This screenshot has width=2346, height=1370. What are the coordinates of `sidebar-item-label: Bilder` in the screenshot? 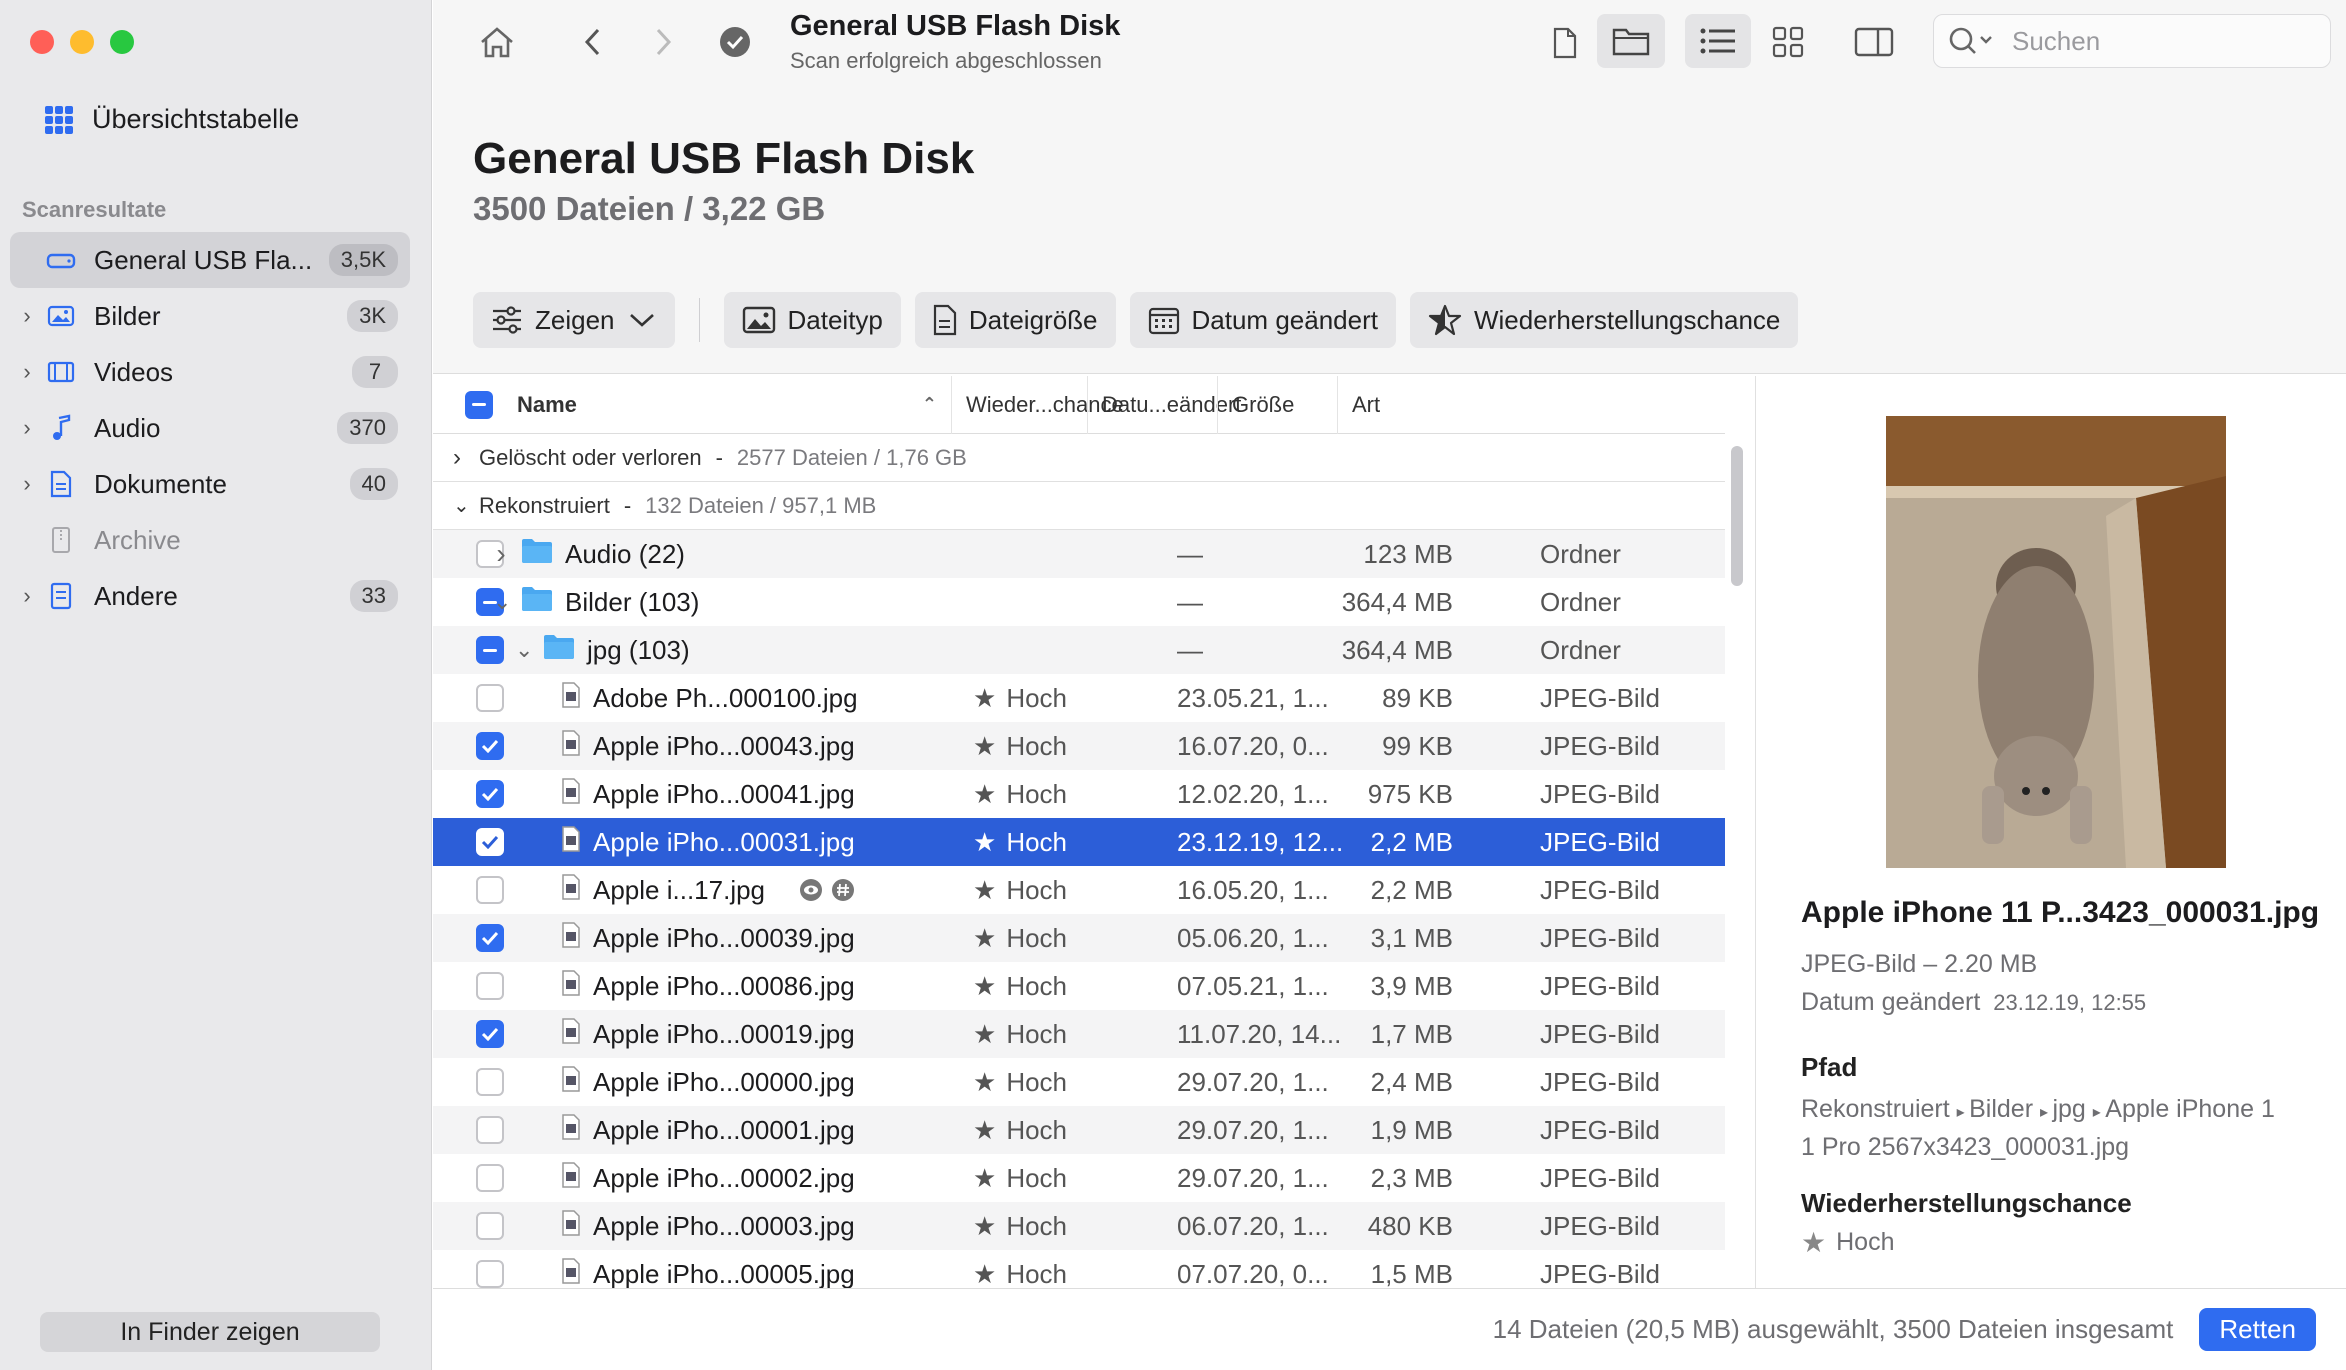 It's located at (127, 315).